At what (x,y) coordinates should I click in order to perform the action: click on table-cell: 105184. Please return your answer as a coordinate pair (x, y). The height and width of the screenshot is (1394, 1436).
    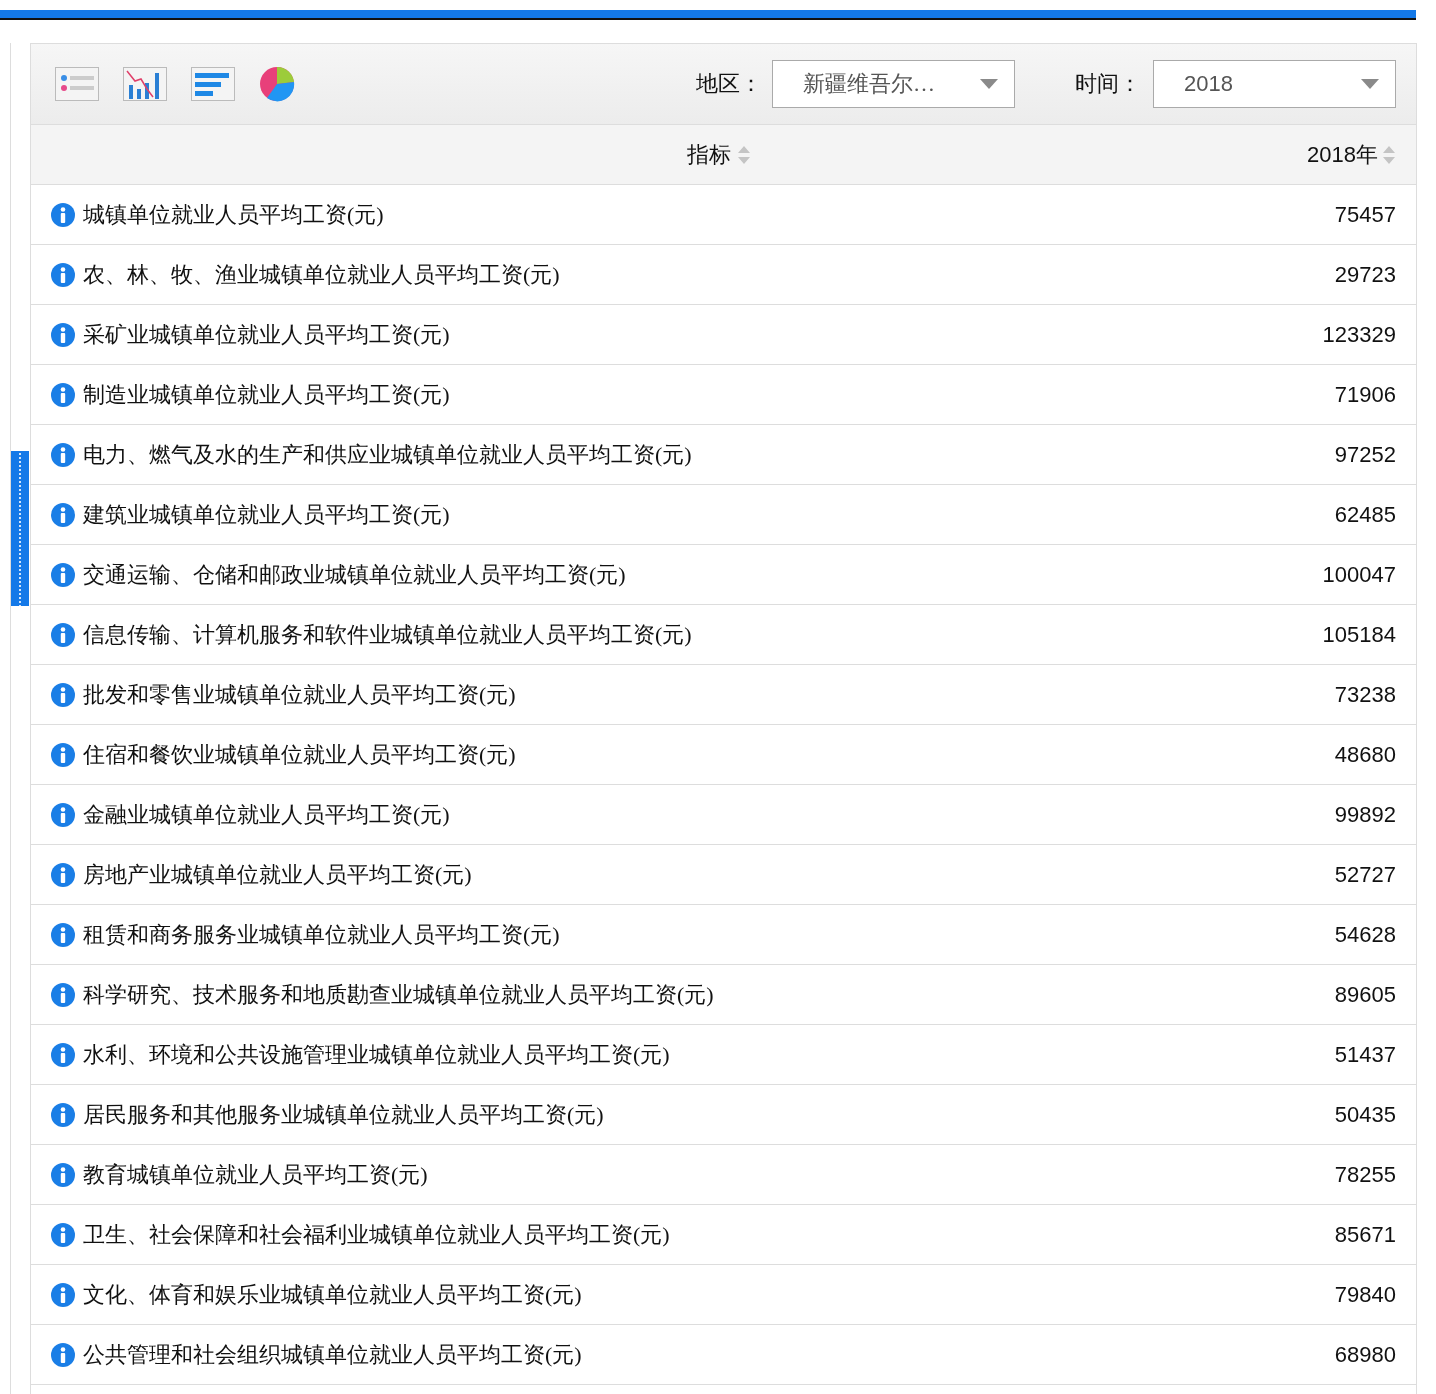
    Looking at the image, I should click on (1359, 634).